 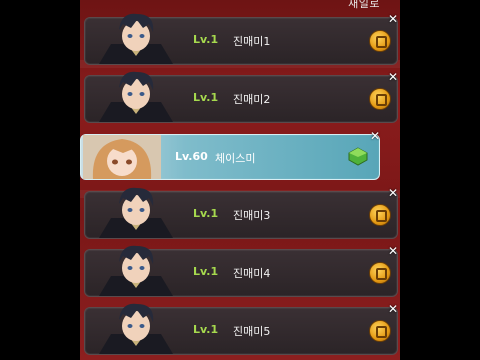 I want to click on character-name: 진매미1, so click(x=252, y=41).